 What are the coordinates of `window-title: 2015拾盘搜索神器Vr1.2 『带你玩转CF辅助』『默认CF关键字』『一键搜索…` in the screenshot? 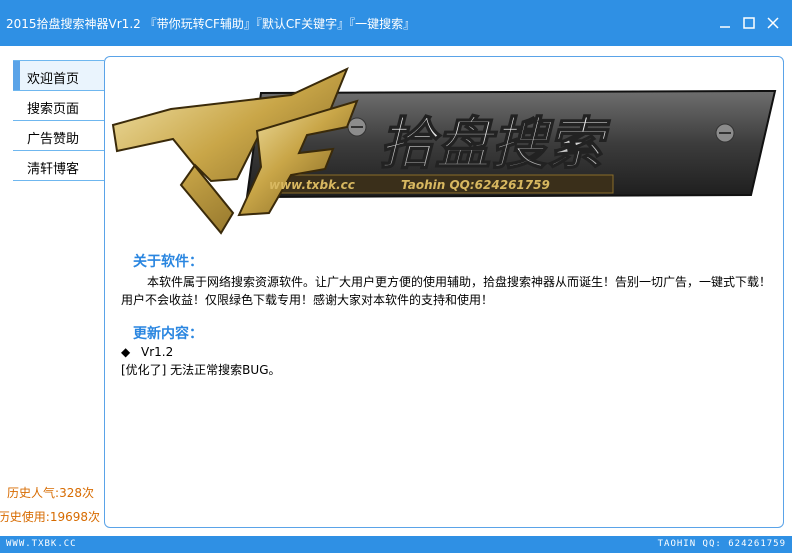 It's located at (211, 24).